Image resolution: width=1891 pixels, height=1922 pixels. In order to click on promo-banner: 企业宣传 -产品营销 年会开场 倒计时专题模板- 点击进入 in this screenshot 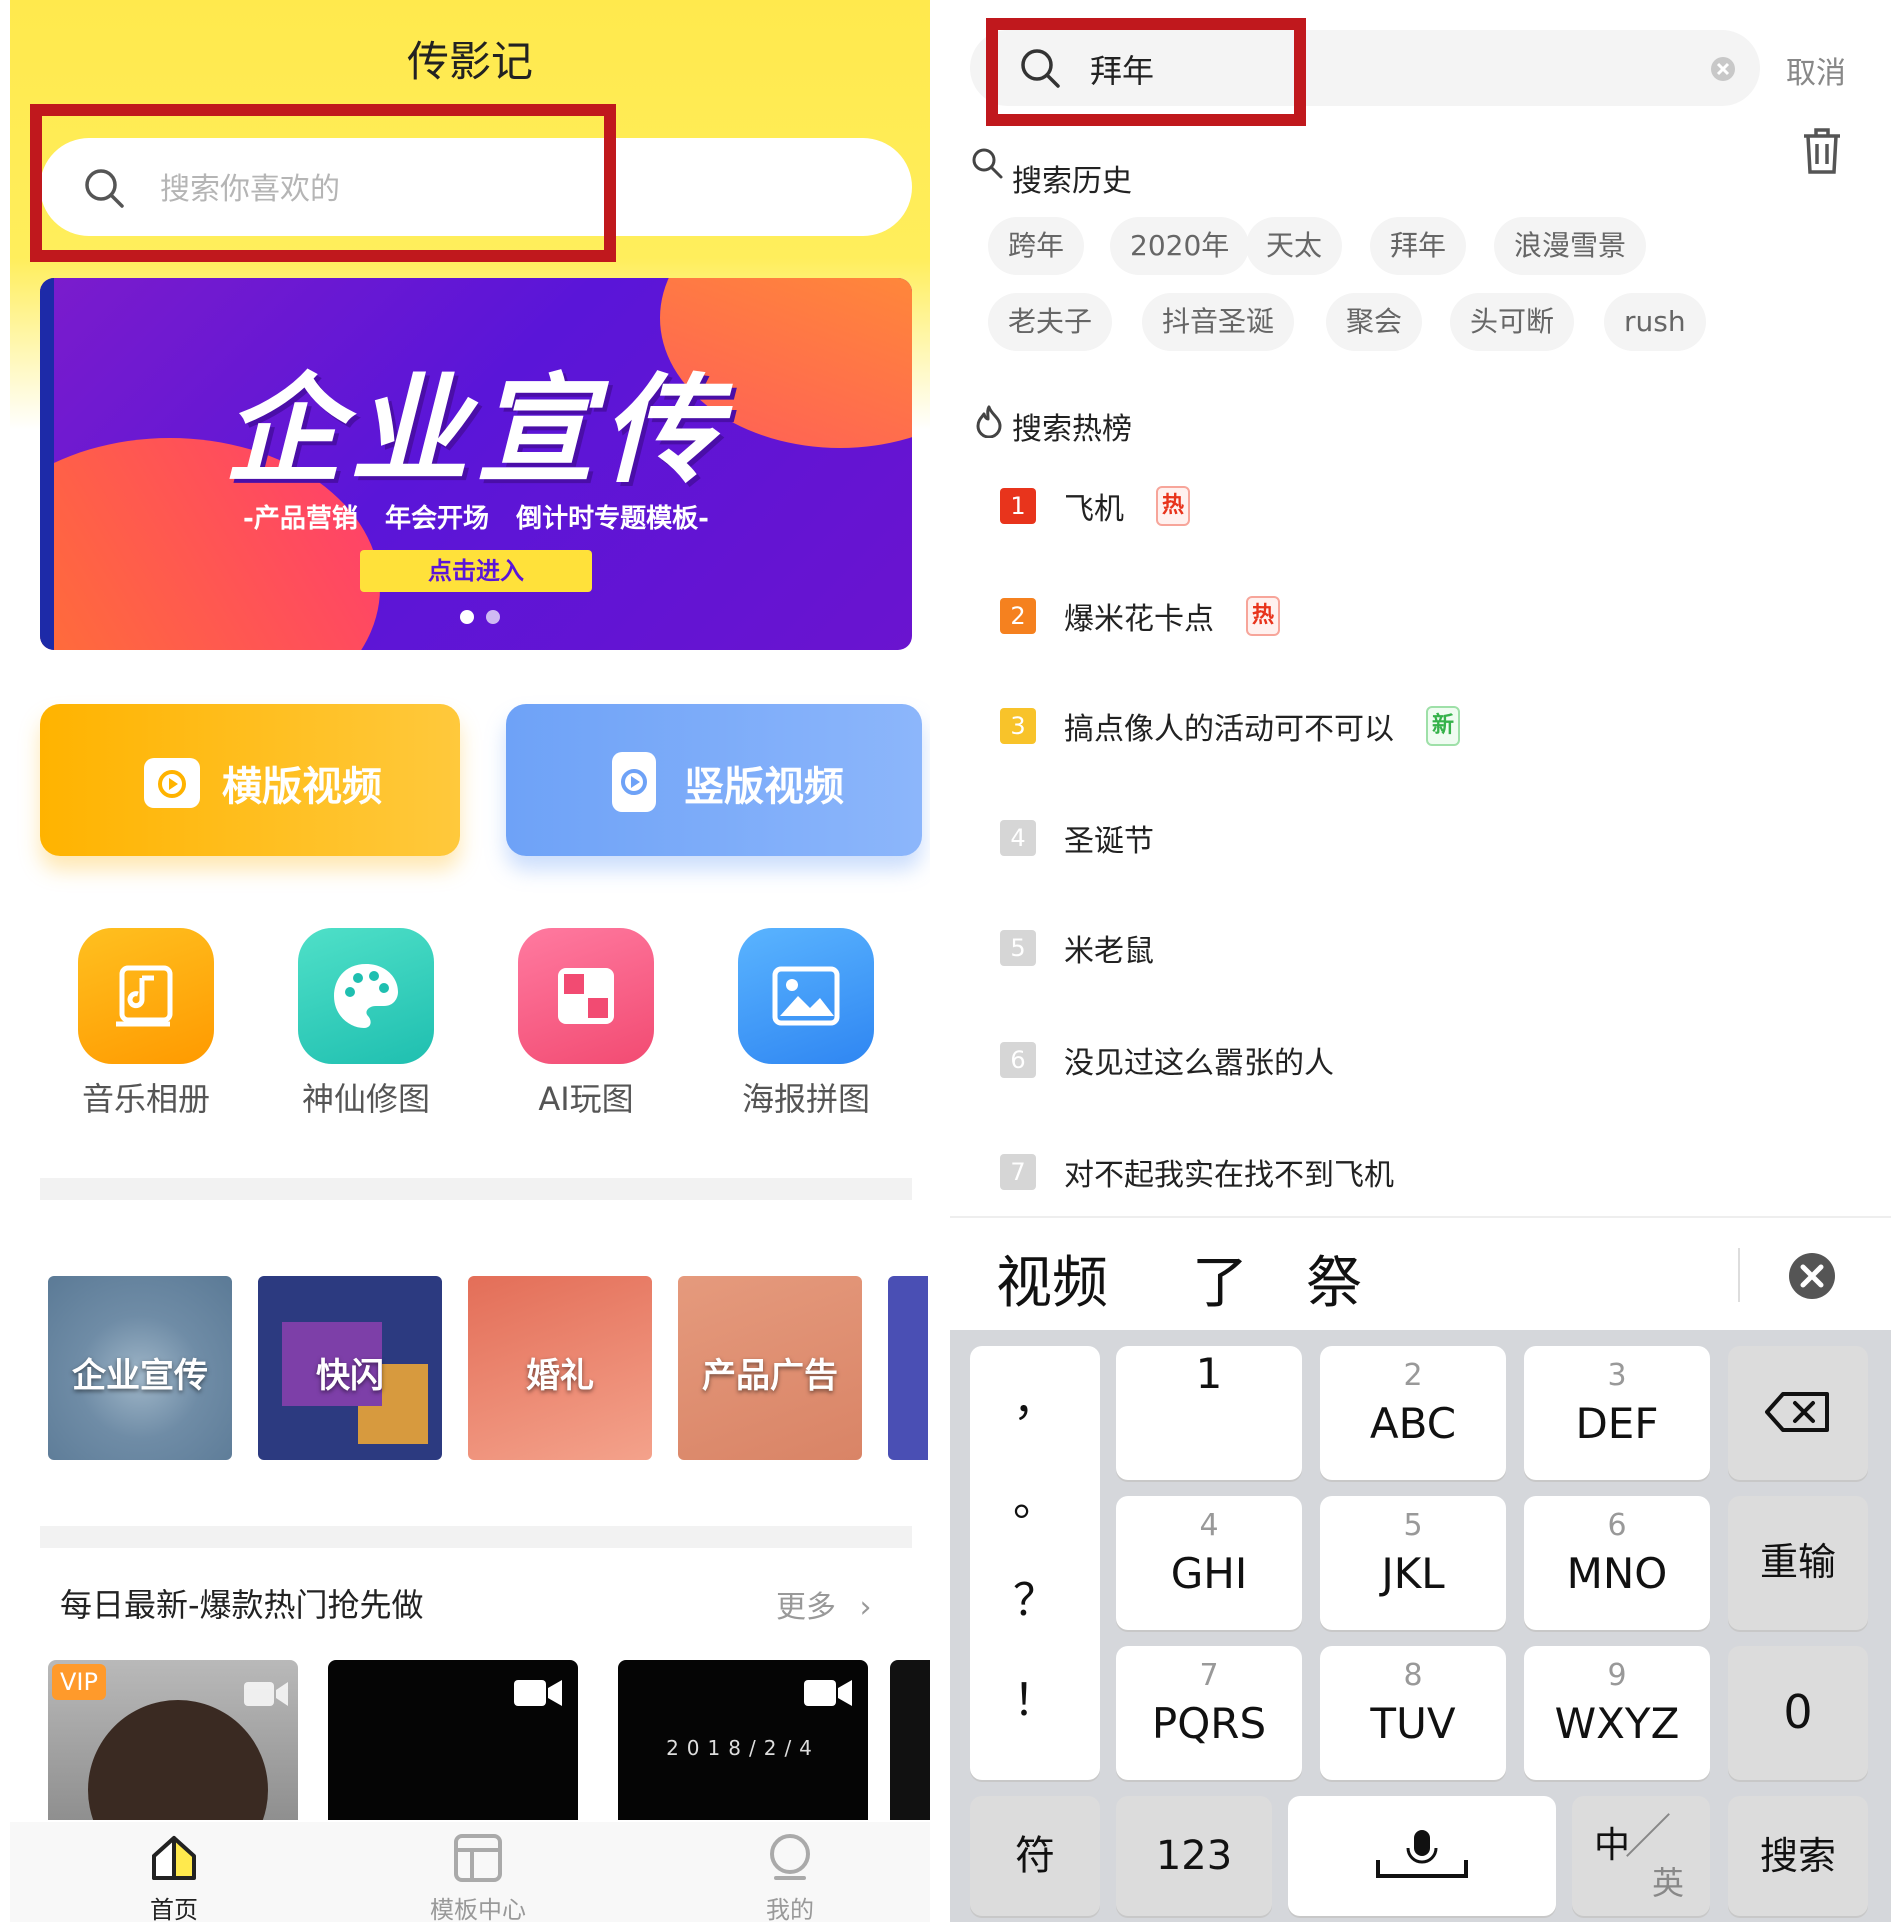, I will do `click(476, 464)`.